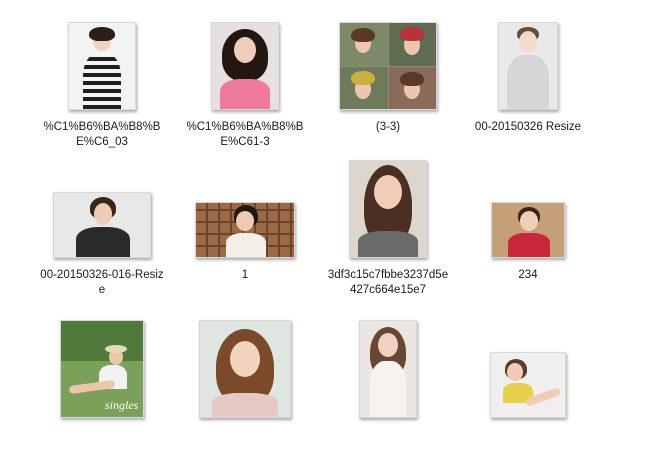 This screenshot has width=651, height=461. I want to click on file-item: 234, so click(528, 222).